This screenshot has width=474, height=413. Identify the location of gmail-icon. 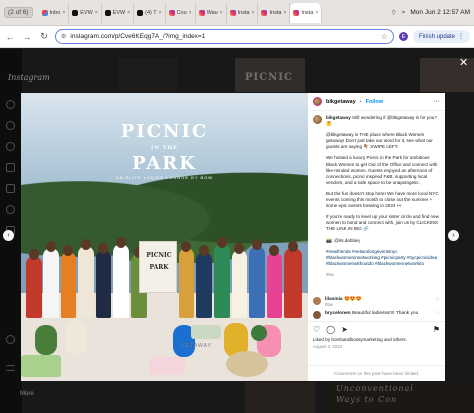
(44, 12).